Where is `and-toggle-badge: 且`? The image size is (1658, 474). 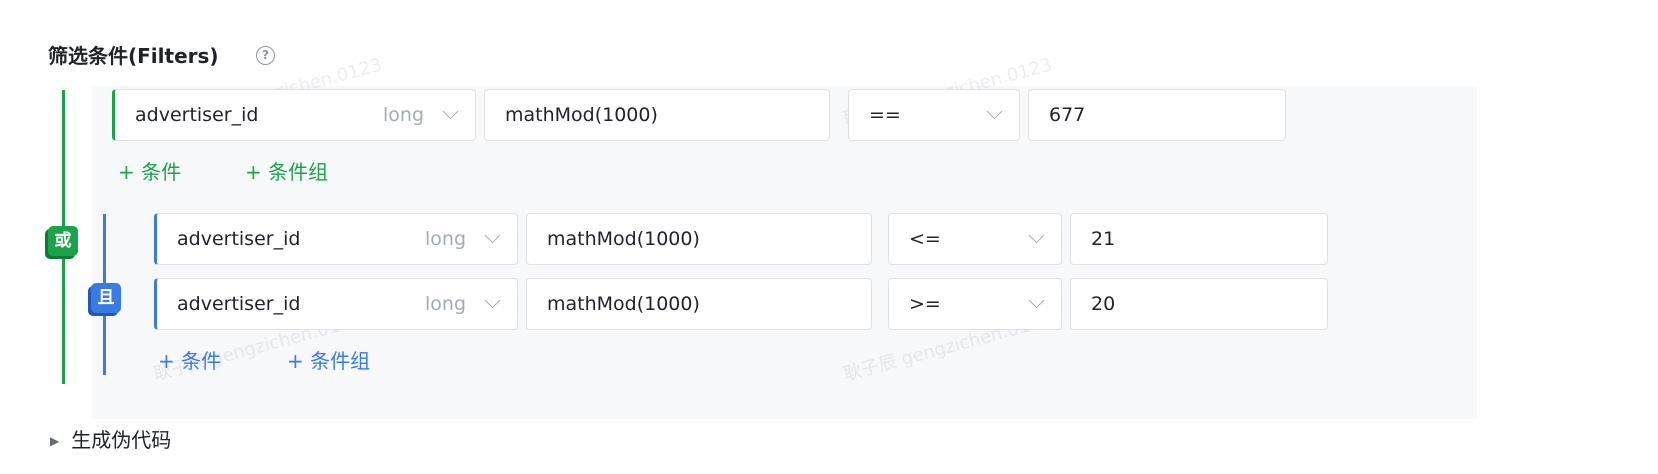
and-toggle-badge: 且 is located at coordinates (106, 298).